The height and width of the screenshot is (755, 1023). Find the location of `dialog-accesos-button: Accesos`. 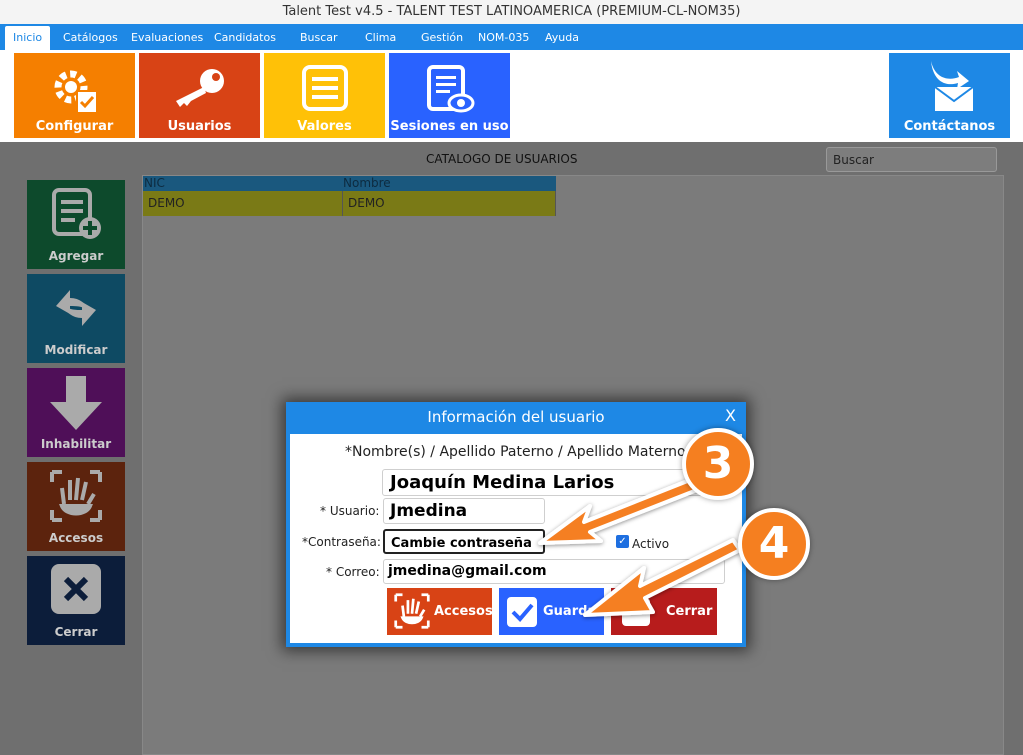

dialog-accesos-button: Accesos is located at coordinates (440, 611).